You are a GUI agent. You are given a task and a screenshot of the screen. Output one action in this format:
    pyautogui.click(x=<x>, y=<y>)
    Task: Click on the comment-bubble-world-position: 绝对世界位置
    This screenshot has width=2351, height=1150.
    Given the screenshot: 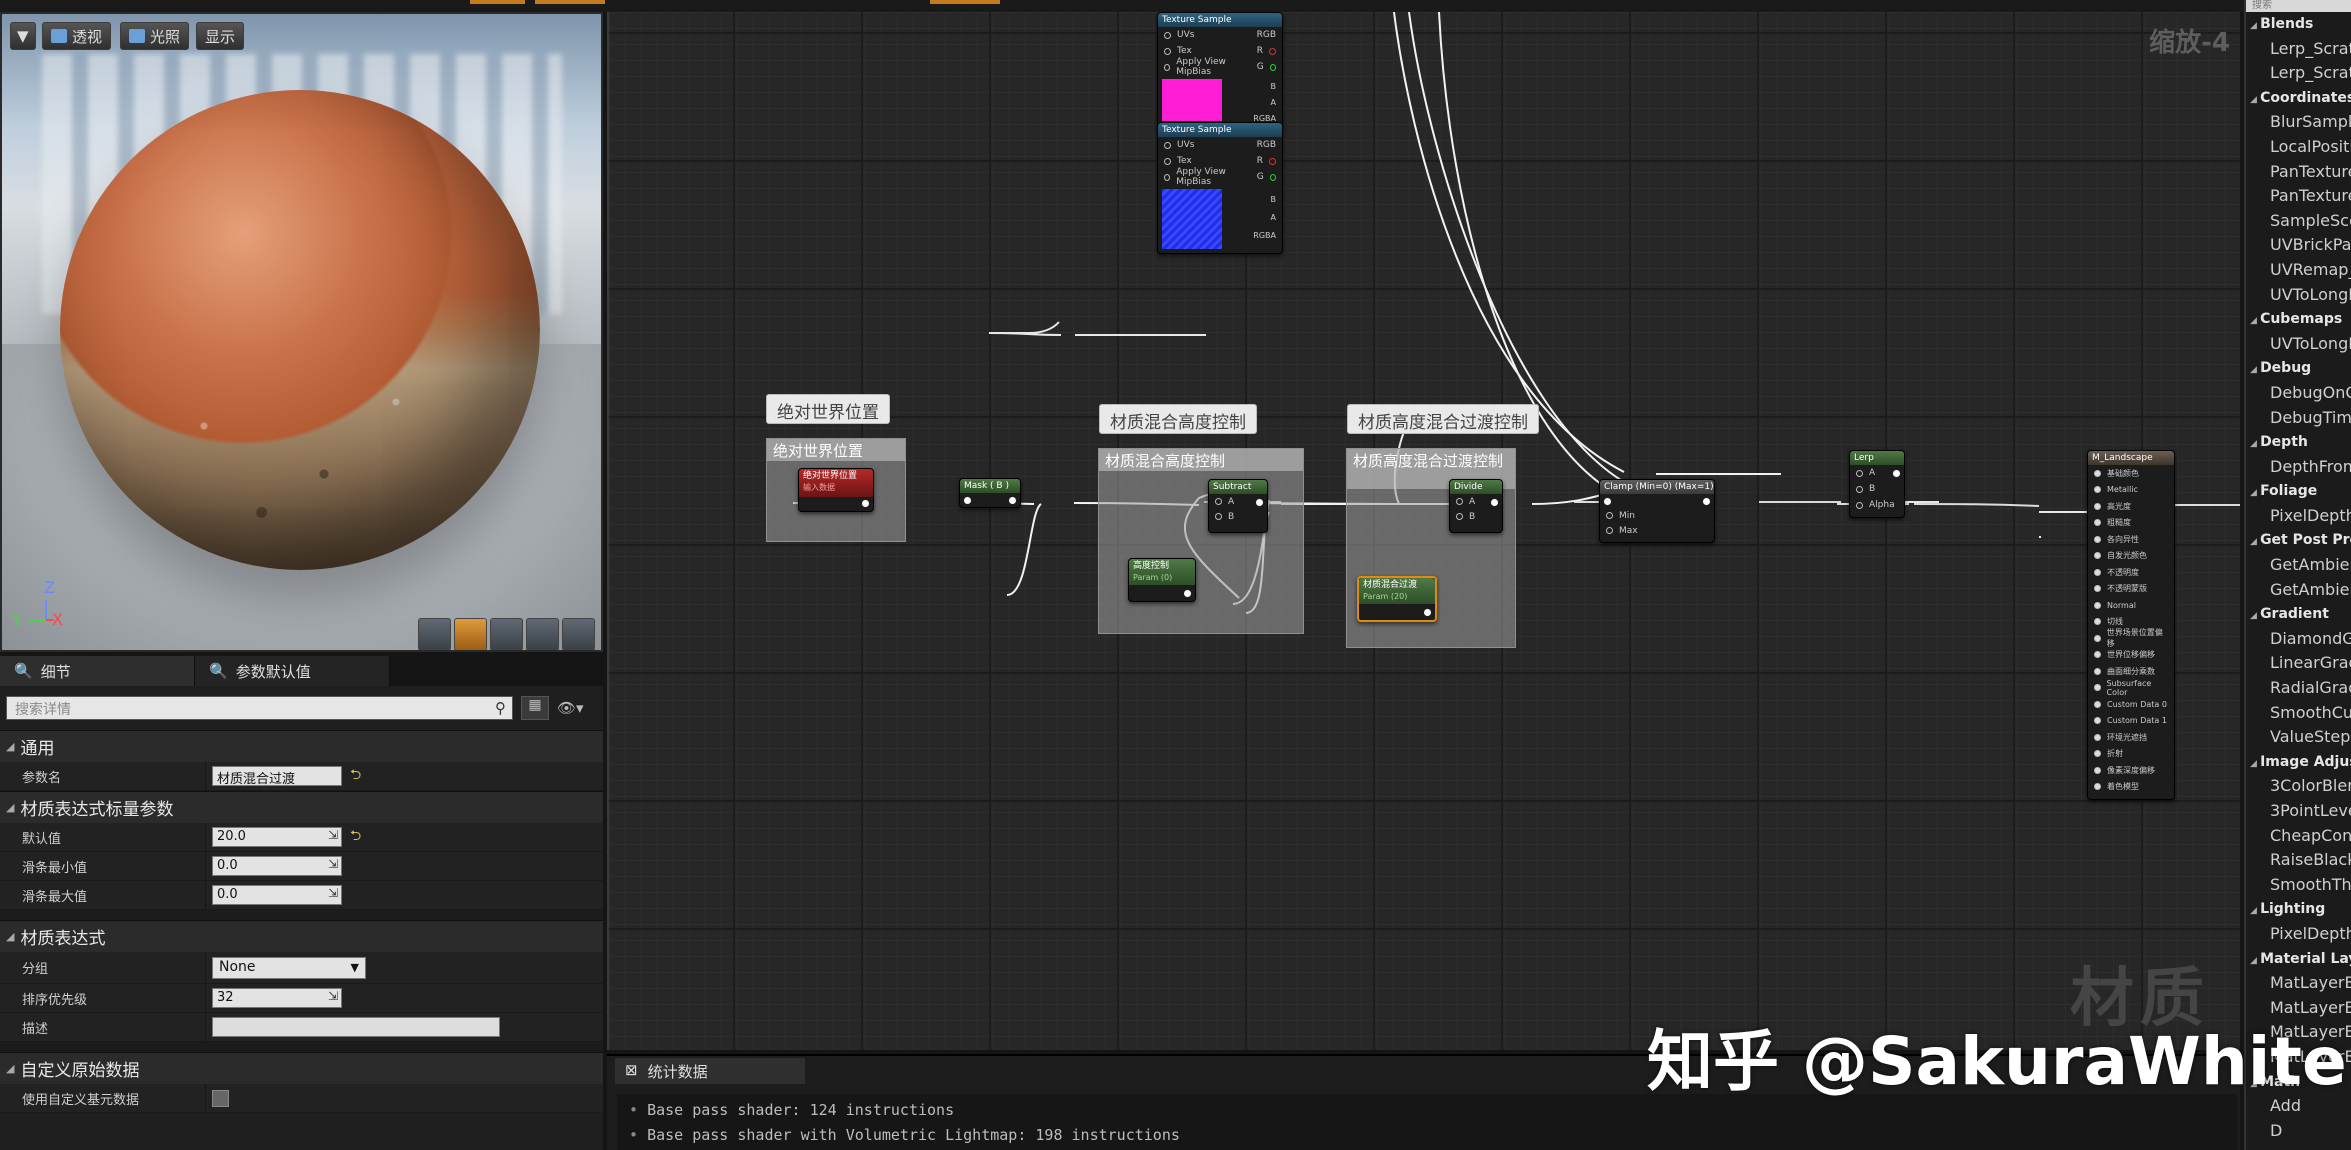 What is the action you would take?
    pyautogui.click(x=828, y=409)
    